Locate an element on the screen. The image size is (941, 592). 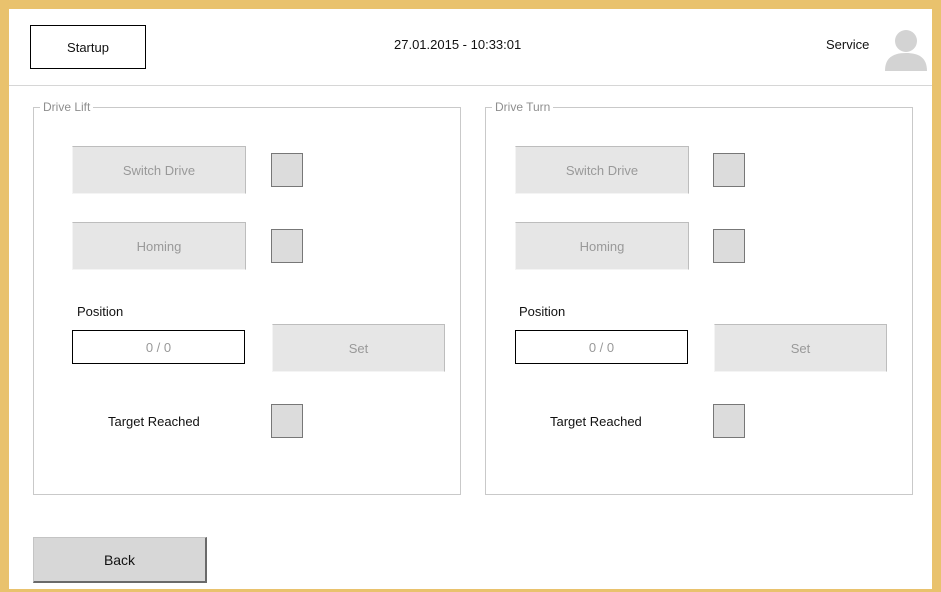
back-button: Back is located at coordinates (120, 560).